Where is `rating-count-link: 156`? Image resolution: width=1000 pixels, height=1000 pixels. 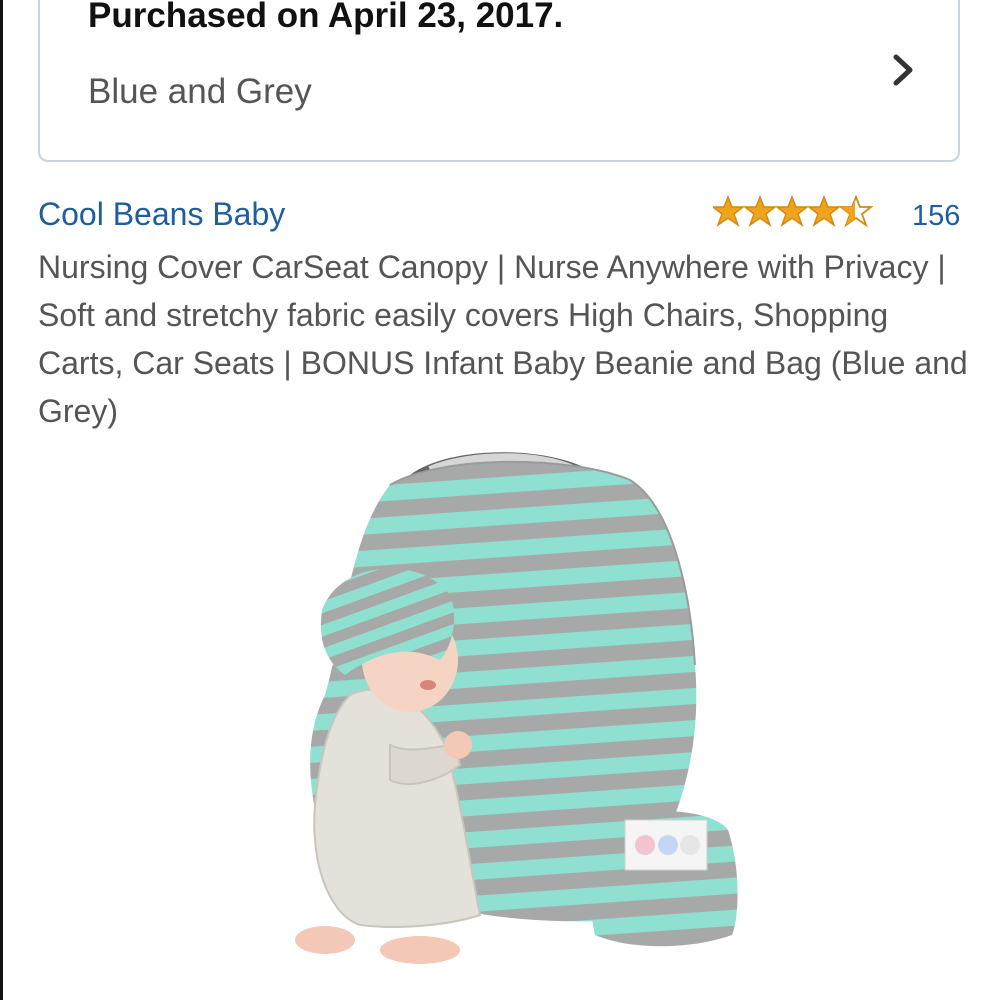
rating-count-link: 156 is located at coordinates (936, 216).